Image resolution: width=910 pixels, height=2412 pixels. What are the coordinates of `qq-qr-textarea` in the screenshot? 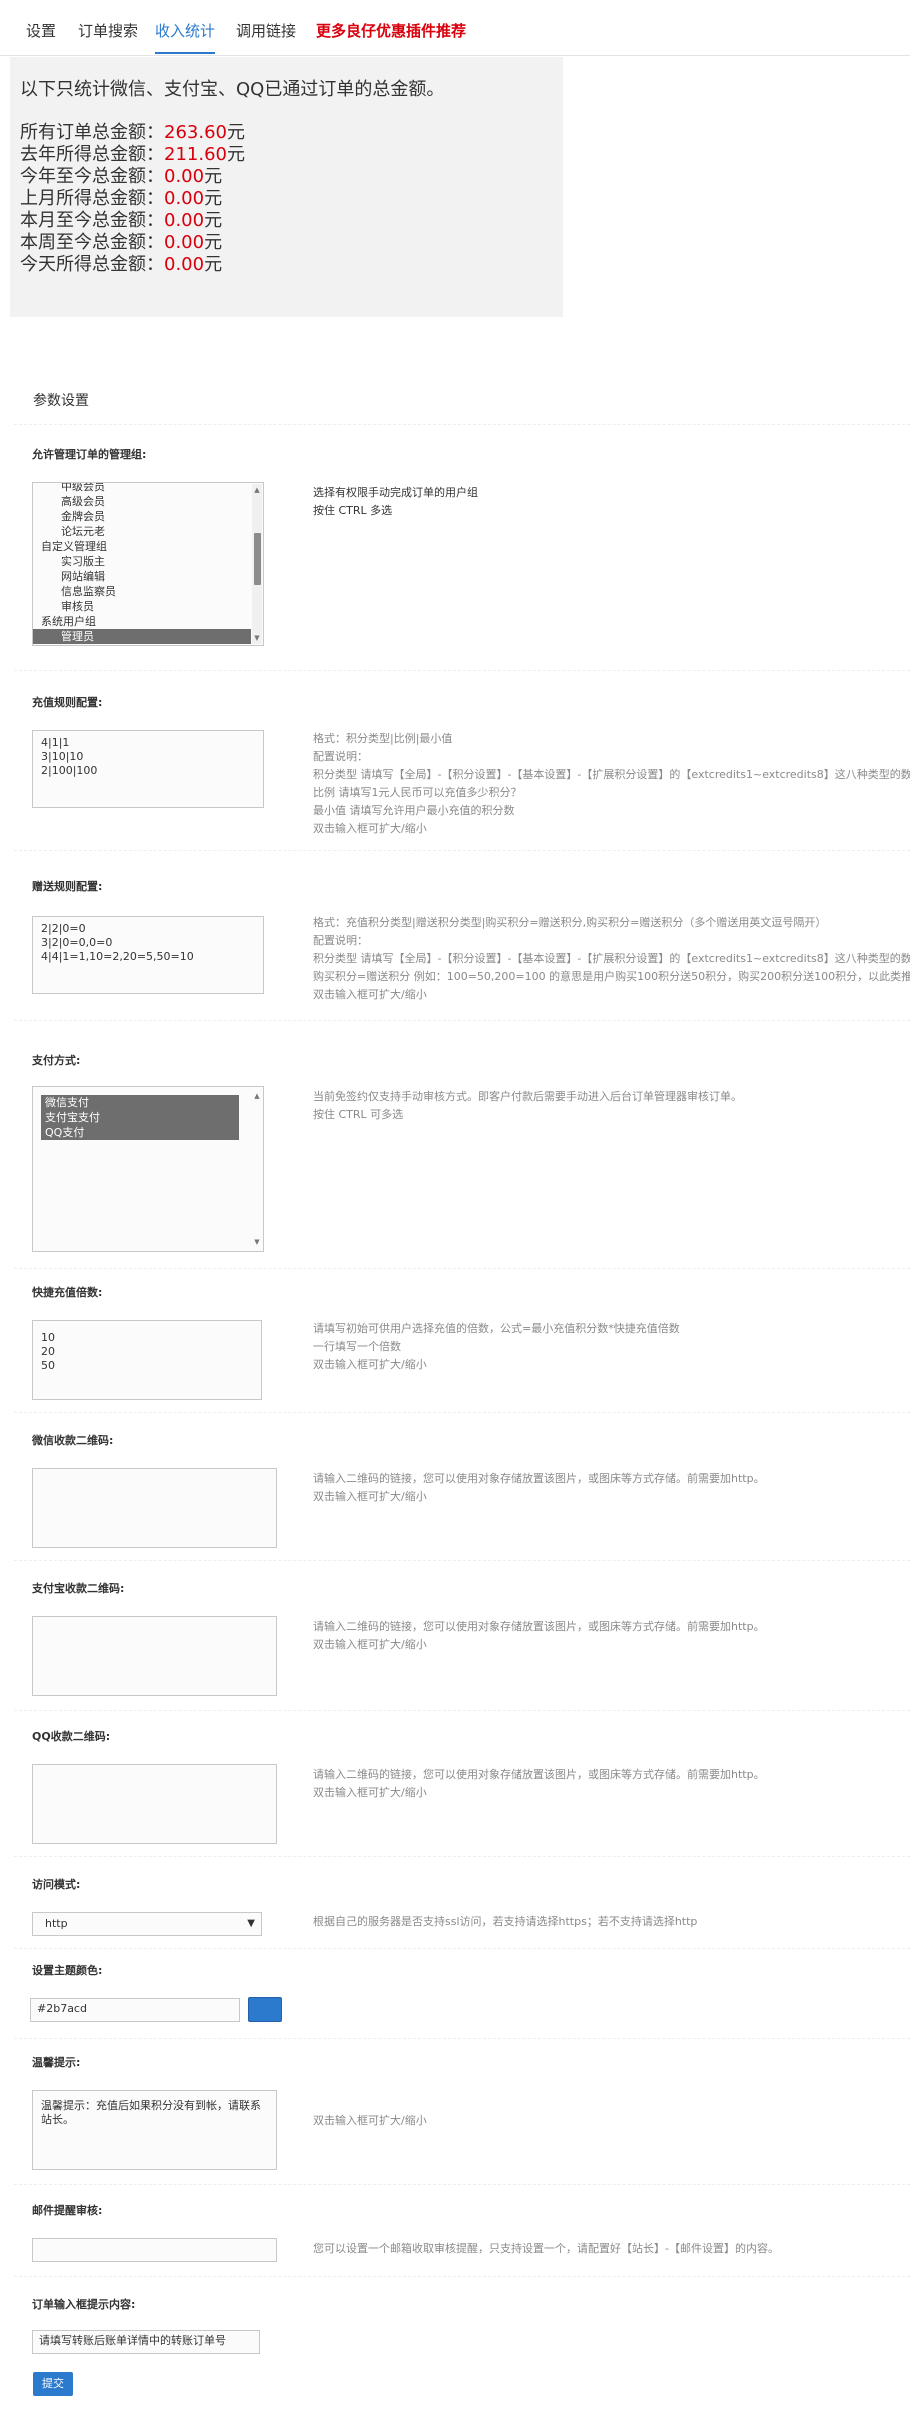 It's located at (154, 1804).